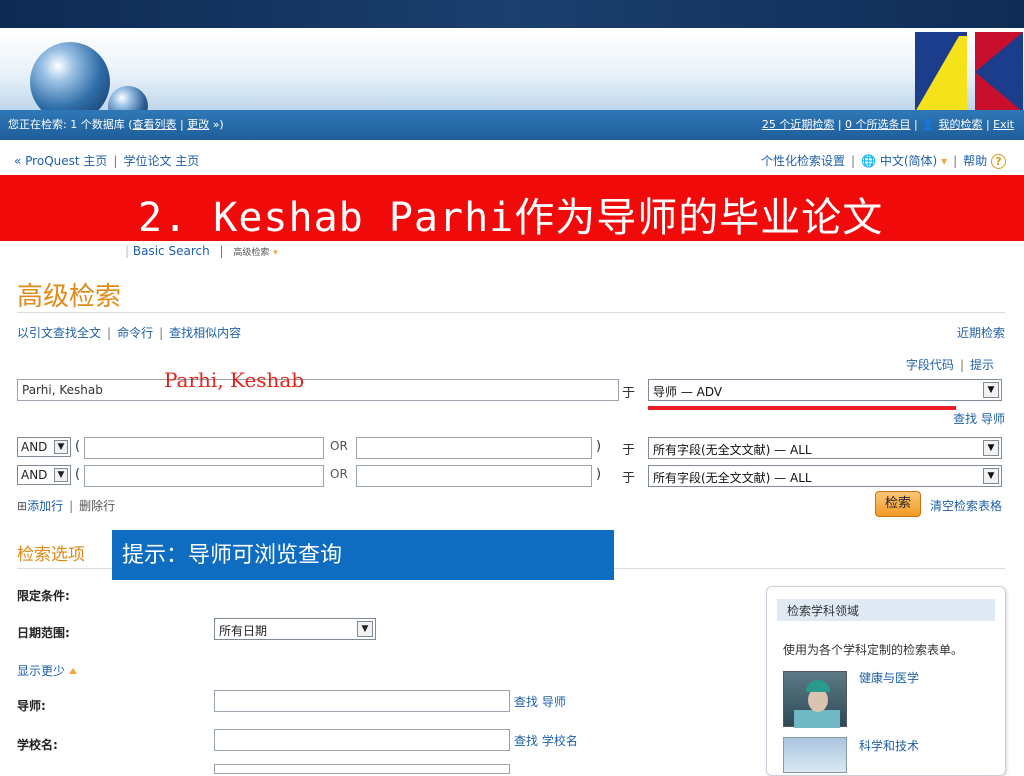 Image resolution: width=1024 pixels, height=776 pixels. Describe the element at coordinates (45, 506) in the screenshot. I see `add-row-link: 添加行` at that location.